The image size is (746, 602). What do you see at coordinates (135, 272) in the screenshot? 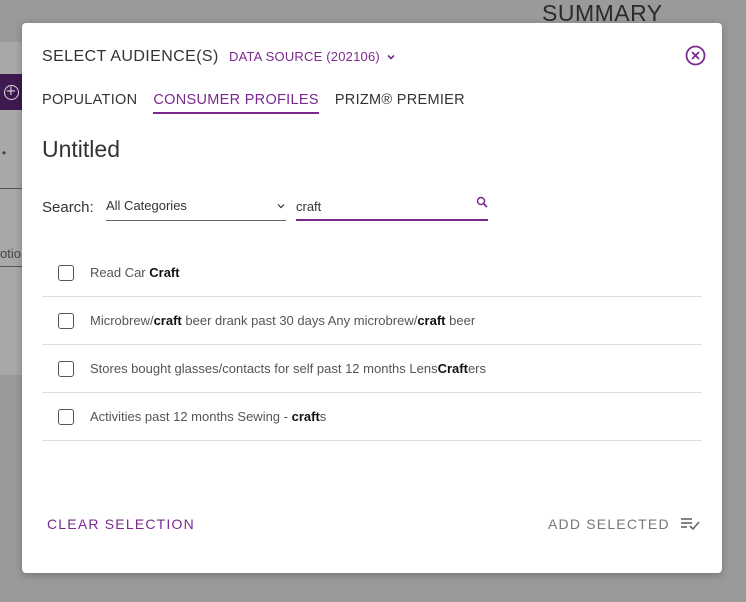
I see `result-label: Read Car Craft` at bounding box center [135, 272].